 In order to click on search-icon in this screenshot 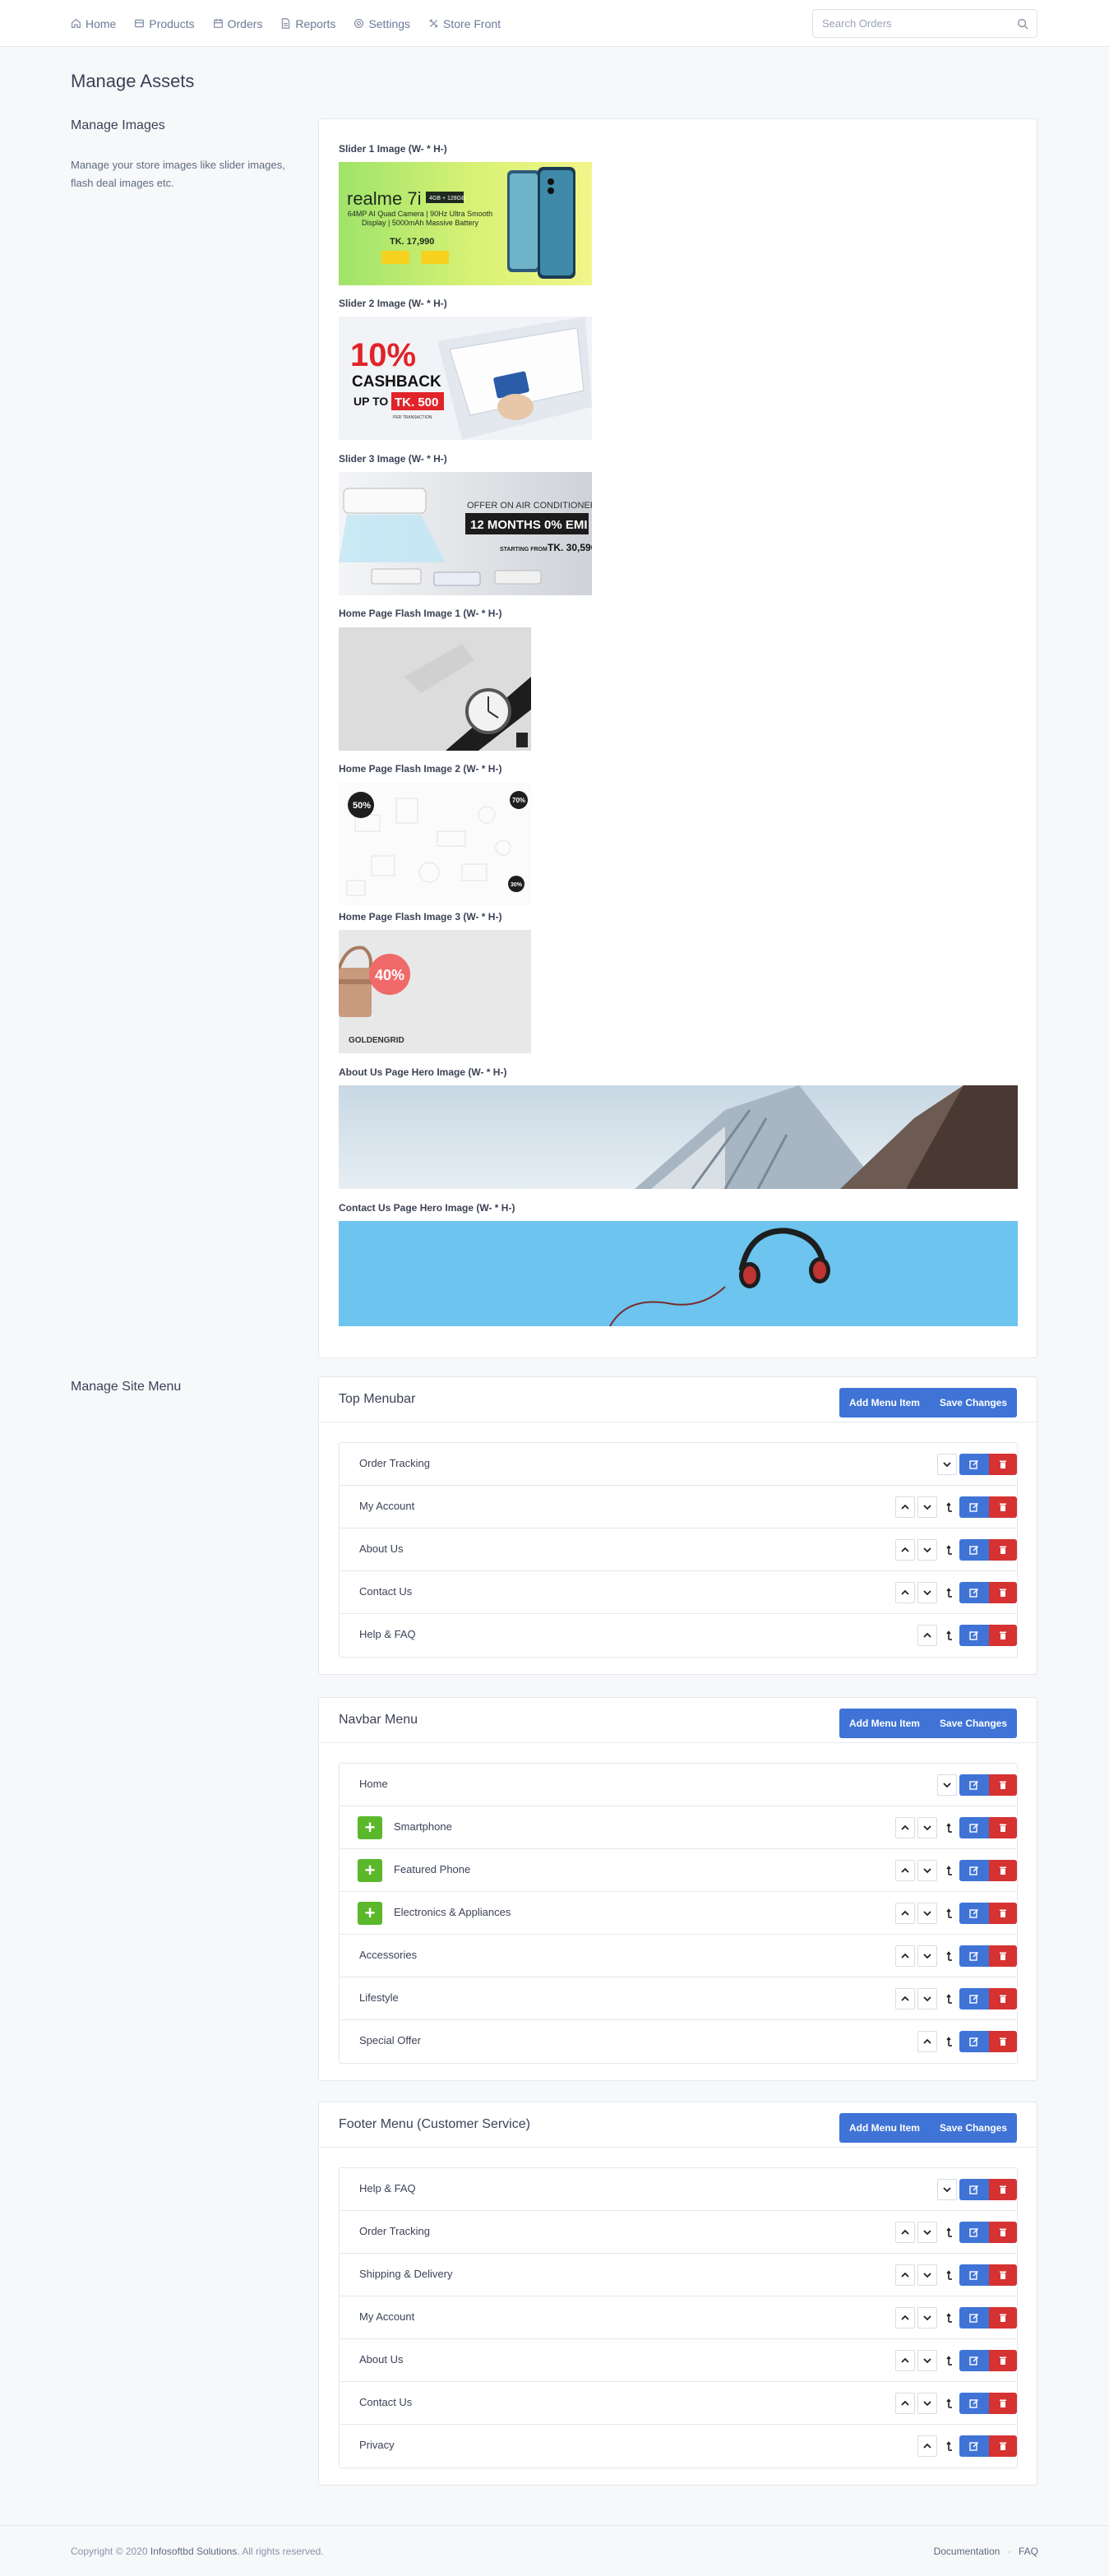, I will do `click(1022, 24)`.